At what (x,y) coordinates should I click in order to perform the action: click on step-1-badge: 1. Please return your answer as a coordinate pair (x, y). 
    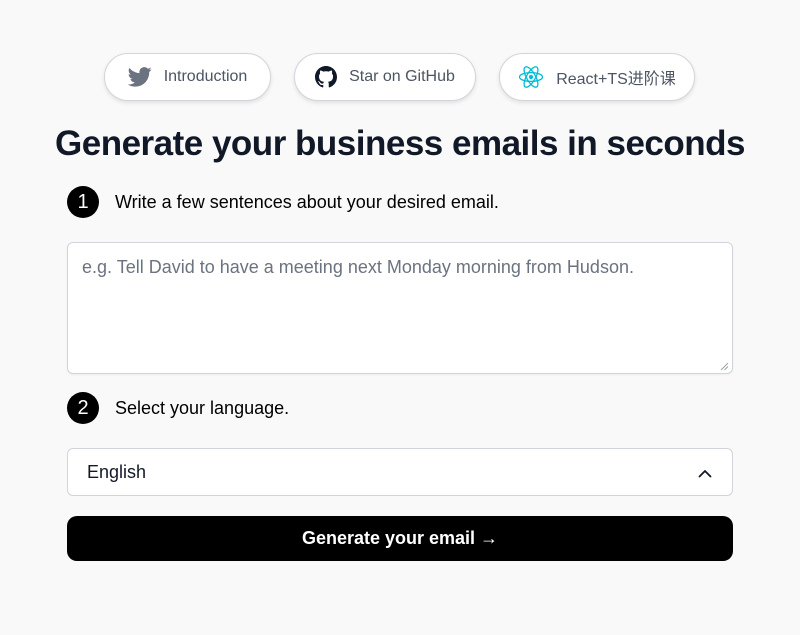
    Looking at the image, I should click on (83, 202).